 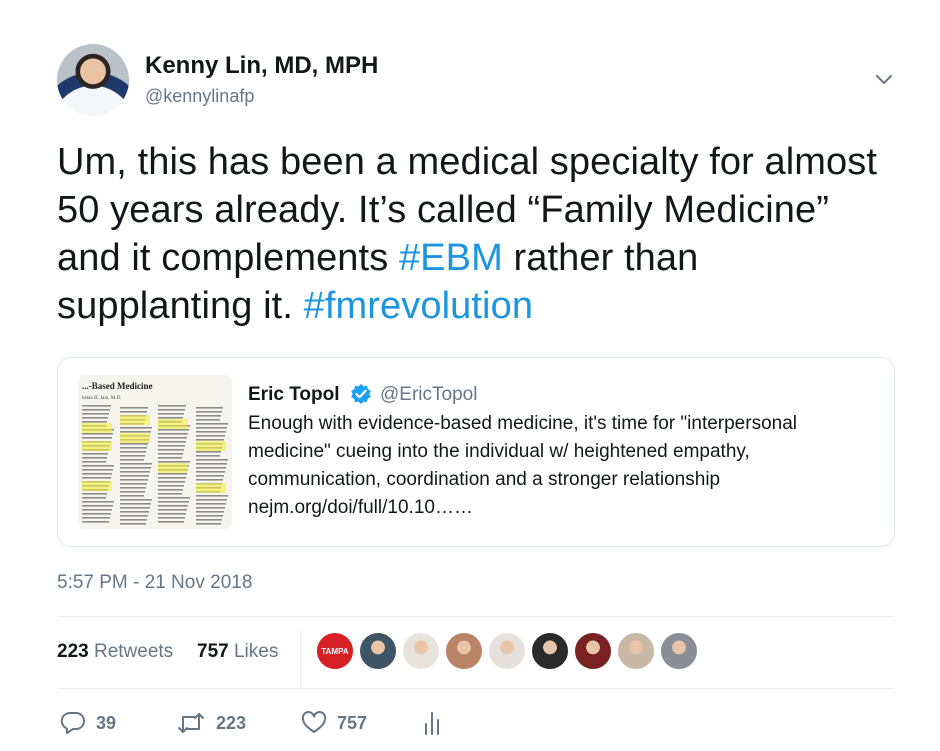 I want to click on retweets-stat: 223 Retweets, so click(x=115, y=652).